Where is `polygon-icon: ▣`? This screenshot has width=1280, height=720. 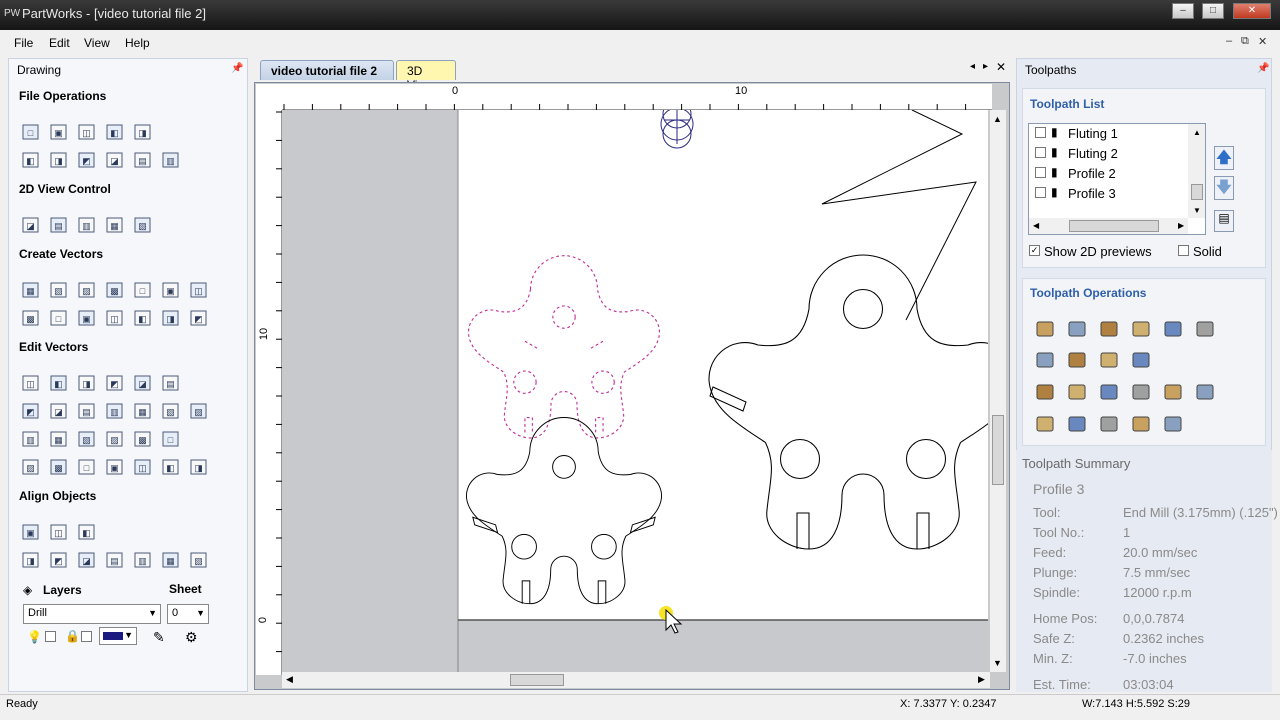
polygon-icon: ▣ is located at coordinates (170, 289).